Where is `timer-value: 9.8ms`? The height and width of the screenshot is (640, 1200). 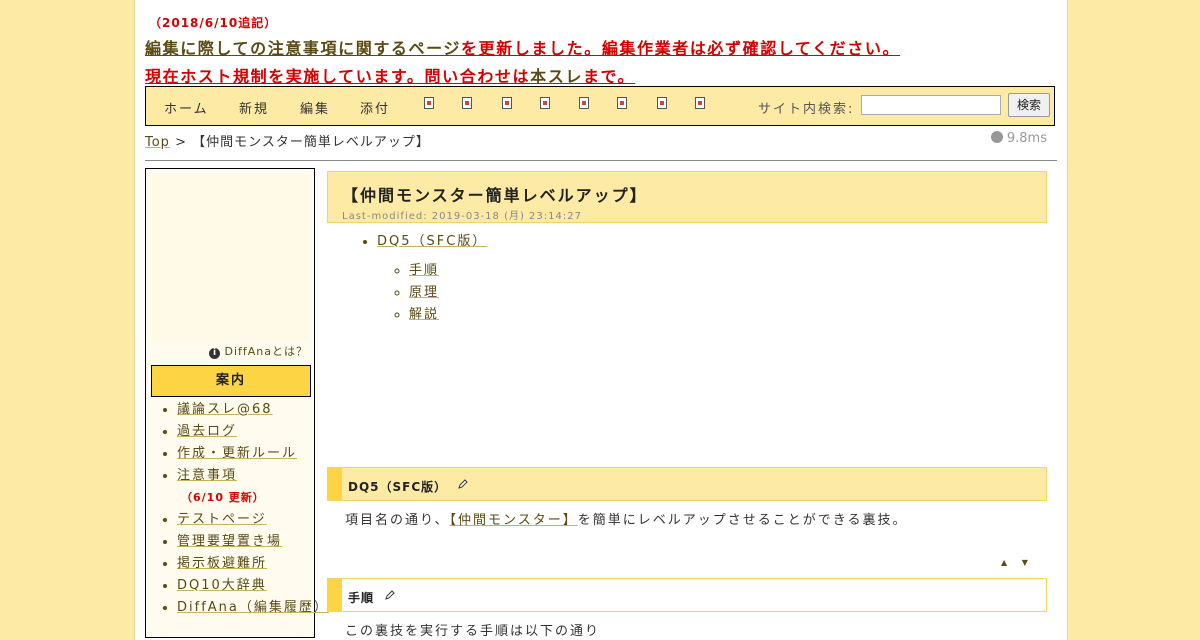
timer-value: 9.8ms is located at coordinates (1026, 138).